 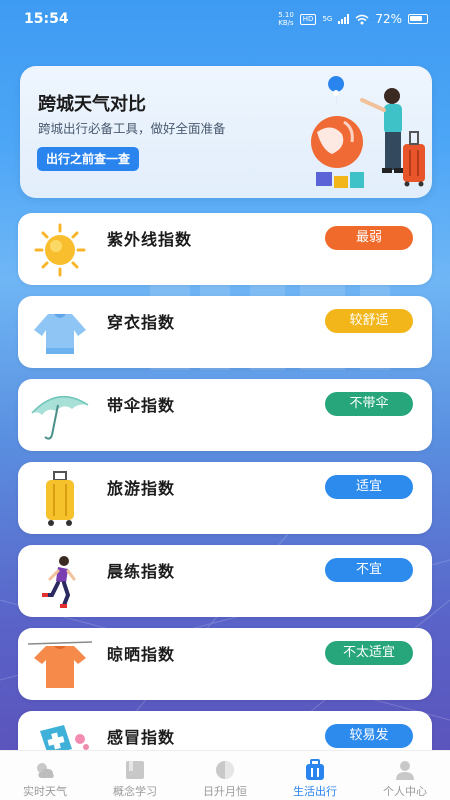 What do you see at coordinates (88, 159) in the screenshot?
I see `check-before-travel-button: 出行之前查一查` at bounding box center [88, 159].